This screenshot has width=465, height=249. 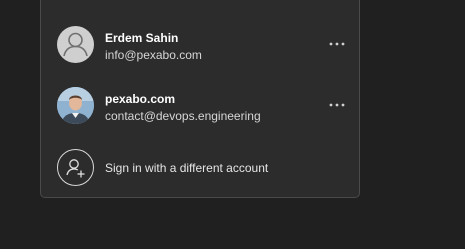 I want to click on account-name: Erdem Sahin, so click(x=142, y=38).